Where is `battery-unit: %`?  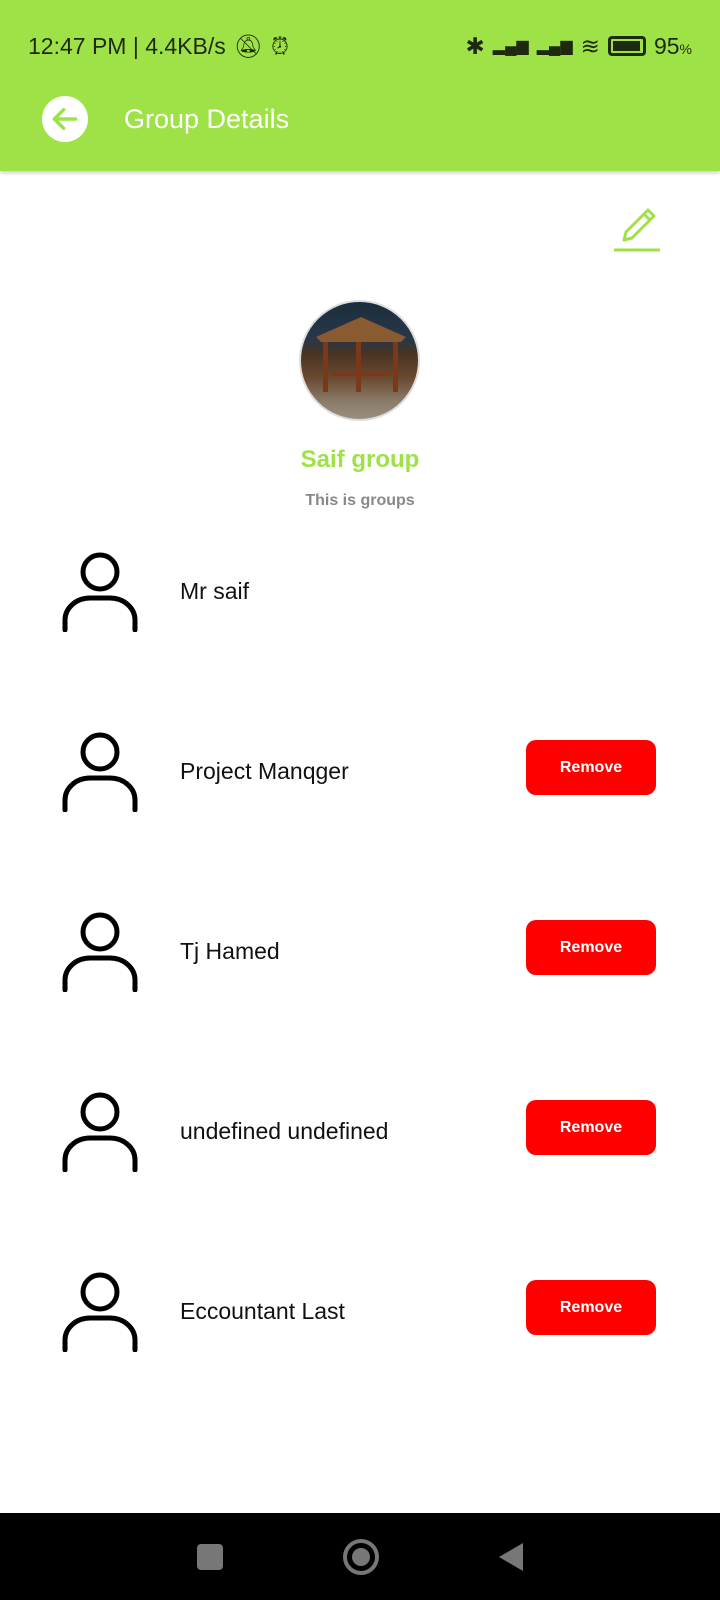
battery-unit: % is located at coordinates (685, 48).